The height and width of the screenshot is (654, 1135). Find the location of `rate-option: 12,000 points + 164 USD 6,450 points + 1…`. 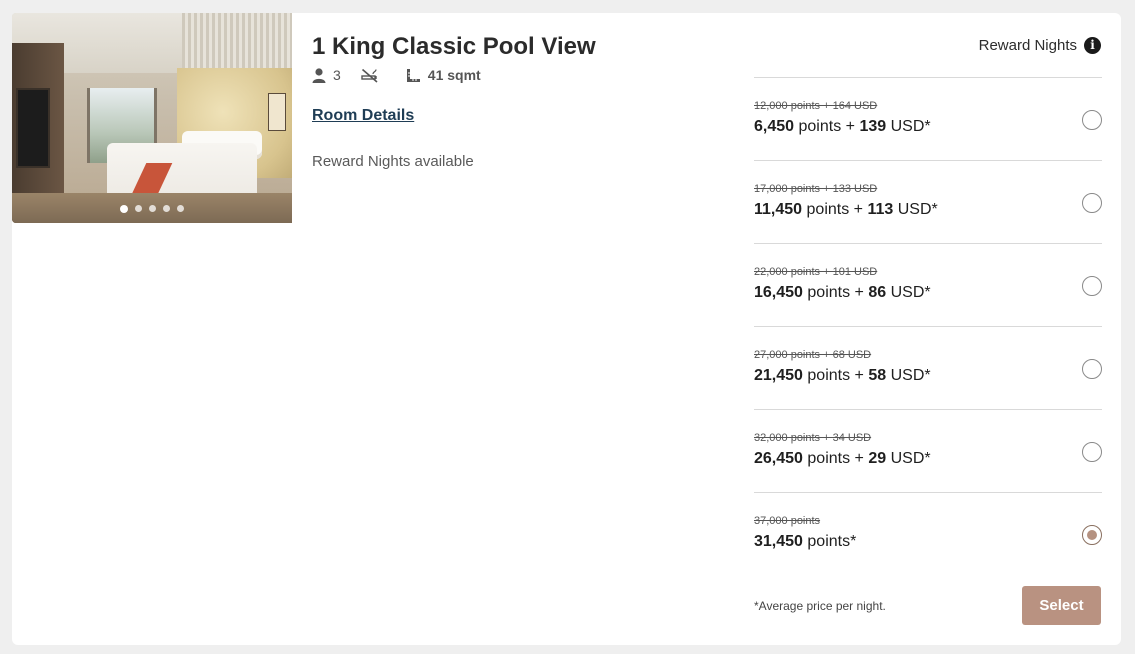

rate-option: 12,000 points + 164 USD 6,450 points + 1… is located at coordinates (928, 118).